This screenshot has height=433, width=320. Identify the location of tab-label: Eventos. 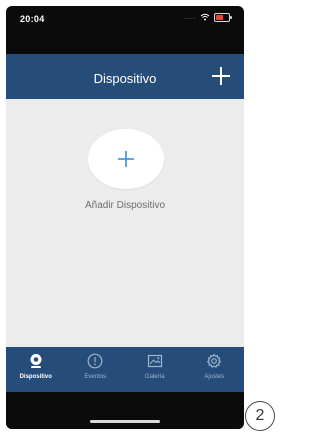
(95, 377).